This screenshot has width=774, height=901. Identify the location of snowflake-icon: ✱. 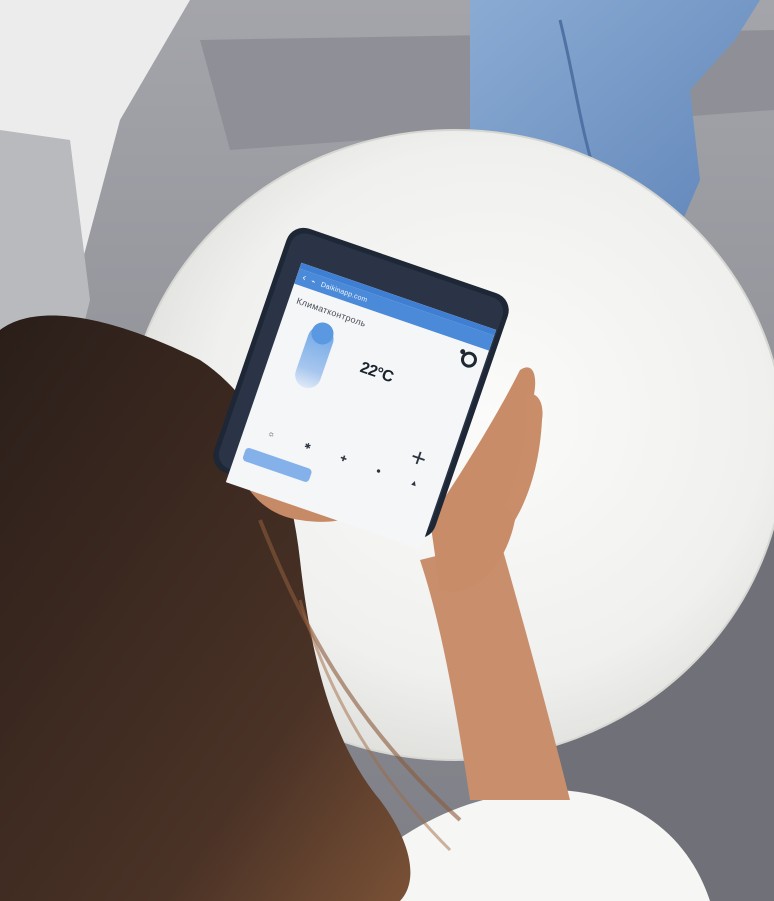
(307, 446).